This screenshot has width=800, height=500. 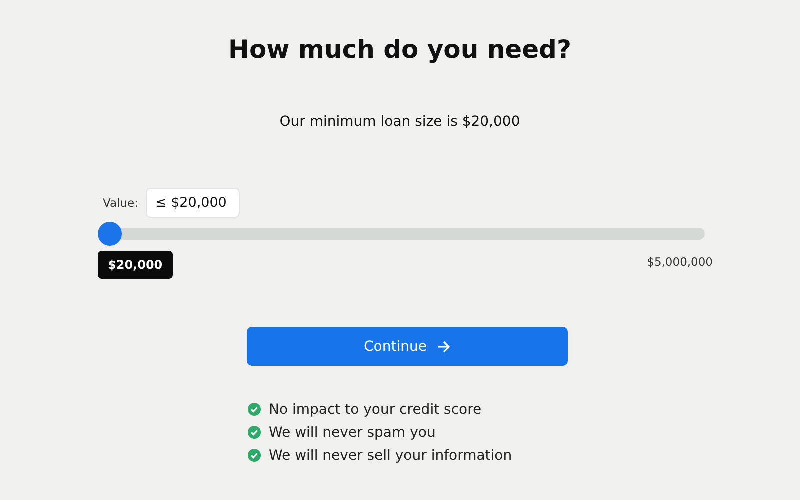 I want to click on value-tooltip: $20,000, so click(x=135, y=265).